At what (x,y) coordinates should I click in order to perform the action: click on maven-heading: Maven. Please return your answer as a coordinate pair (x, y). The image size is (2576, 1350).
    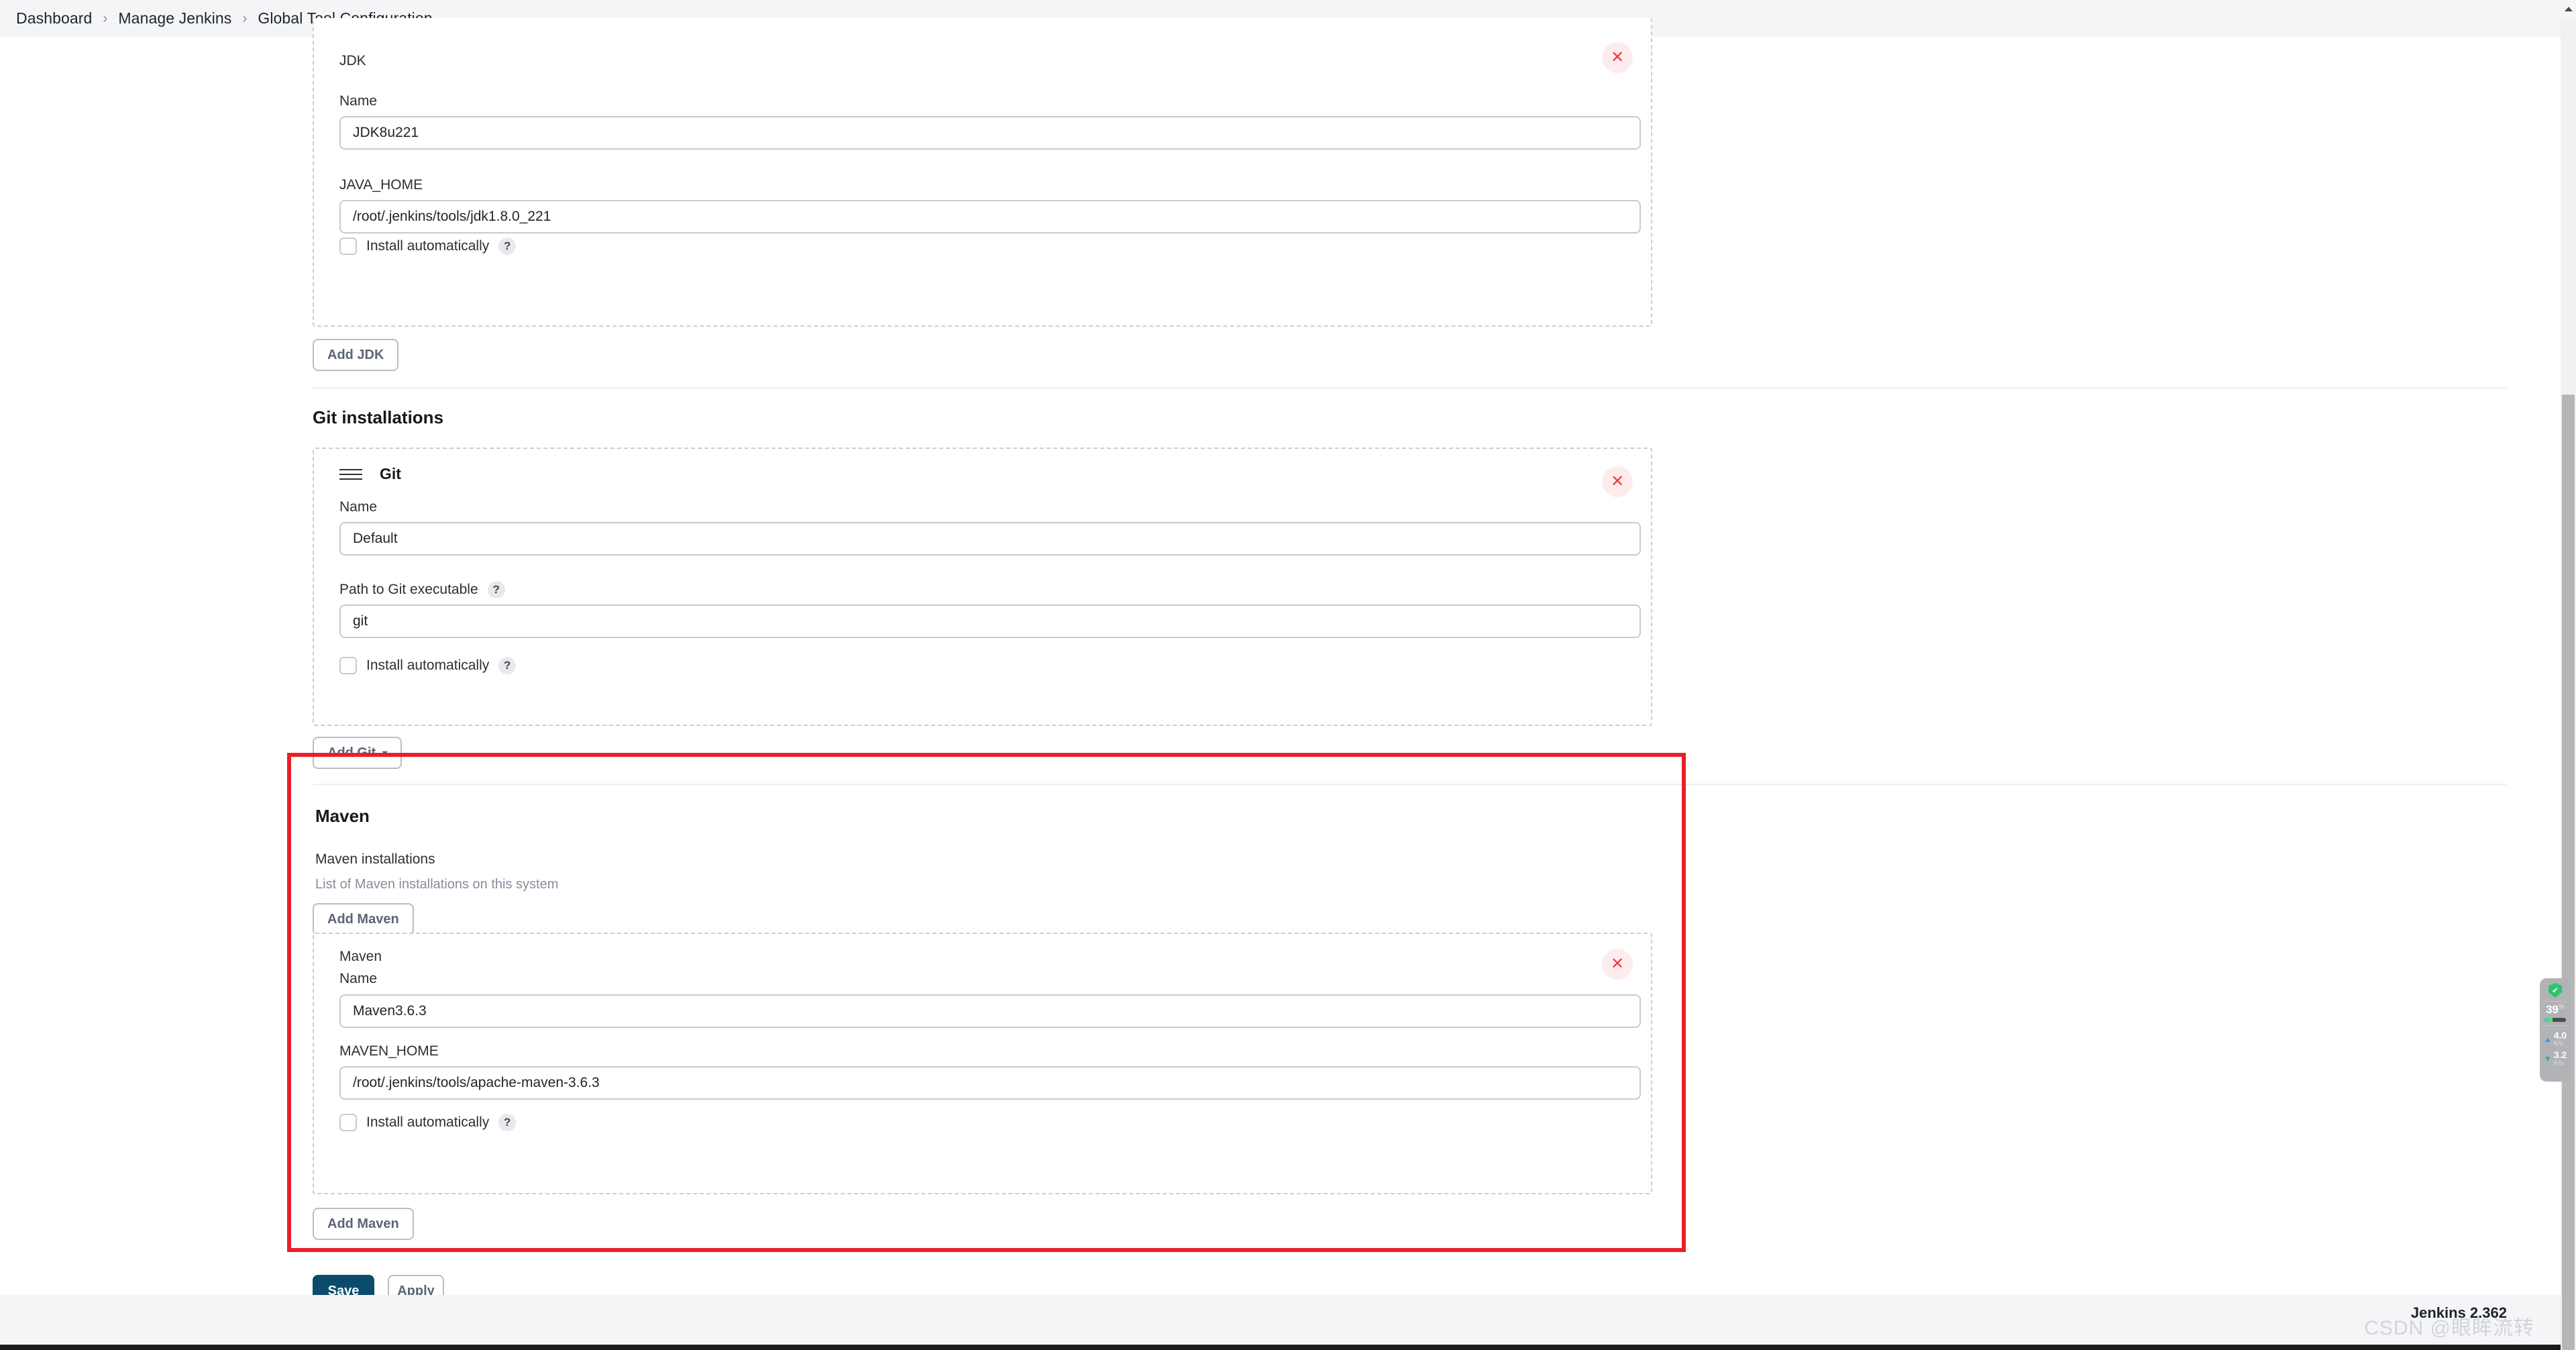
    Looking at the image, I should click on (342, 816).